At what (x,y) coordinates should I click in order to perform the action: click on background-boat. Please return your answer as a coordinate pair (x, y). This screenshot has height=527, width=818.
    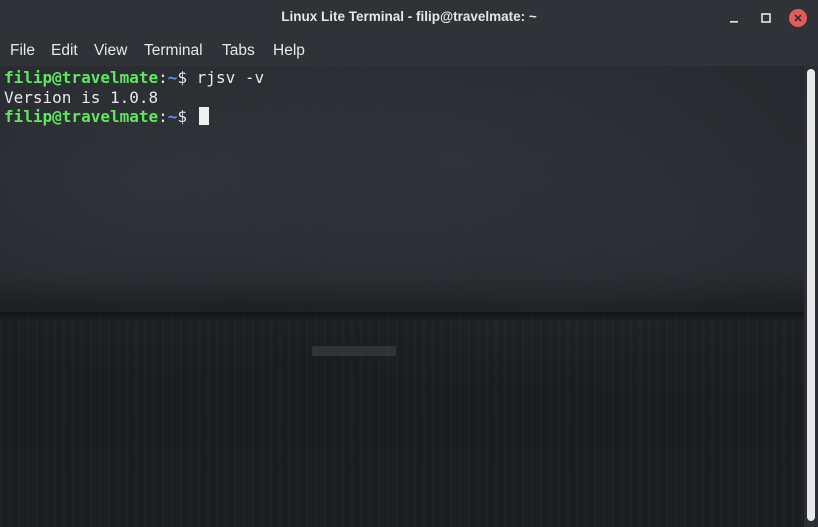
    Looking at the image, I should click on (354, 351).